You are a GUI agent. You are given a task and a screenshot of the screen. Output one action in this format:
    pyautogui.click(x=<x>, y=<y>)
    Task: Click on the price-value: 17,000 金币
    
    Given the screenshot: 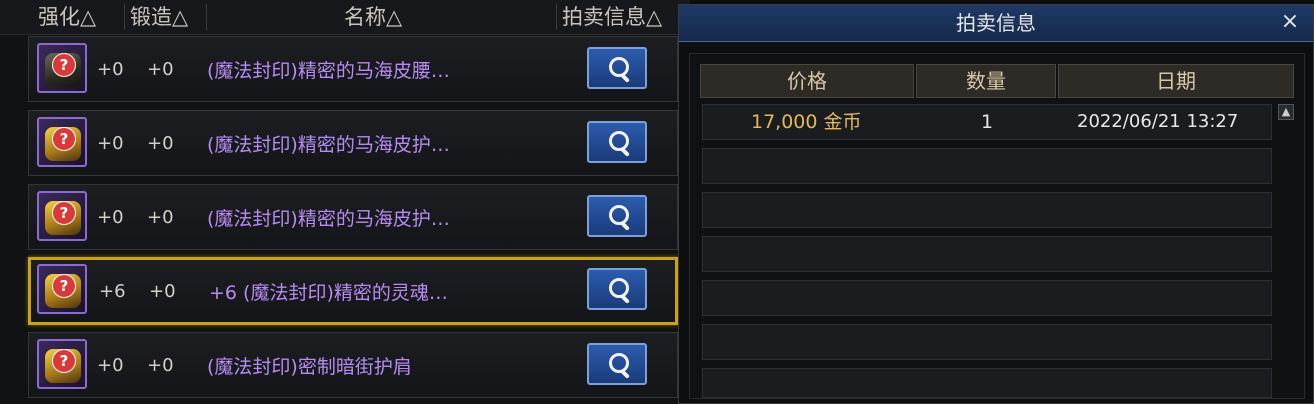 What is the action you would take?
    pyautogui.click(x=806, y=122)
    